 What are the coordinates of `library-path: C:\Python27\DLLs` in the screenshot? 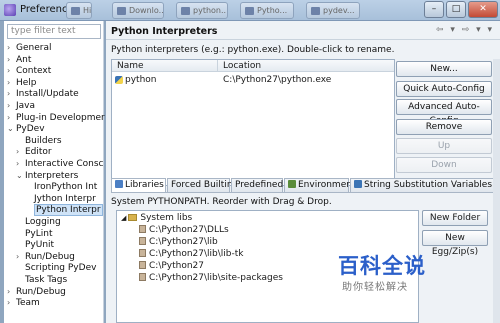 It's located at (189, 230).